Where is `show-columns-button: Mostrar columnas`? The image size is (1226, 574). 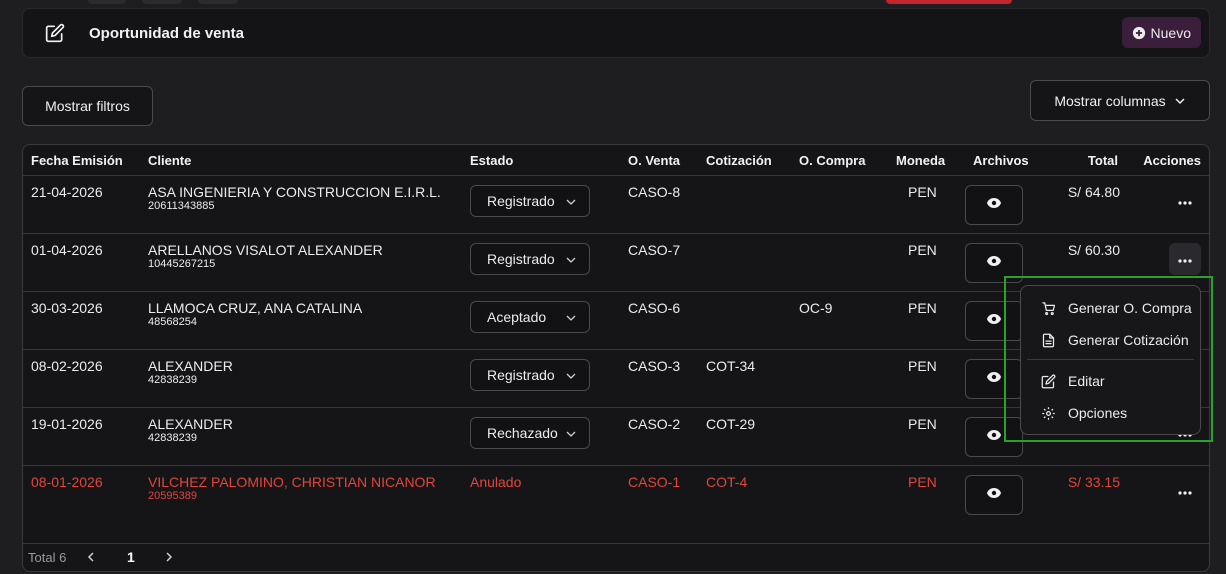
show-columns-button: Mostrar columnas is located at coordinates (1120, 100).